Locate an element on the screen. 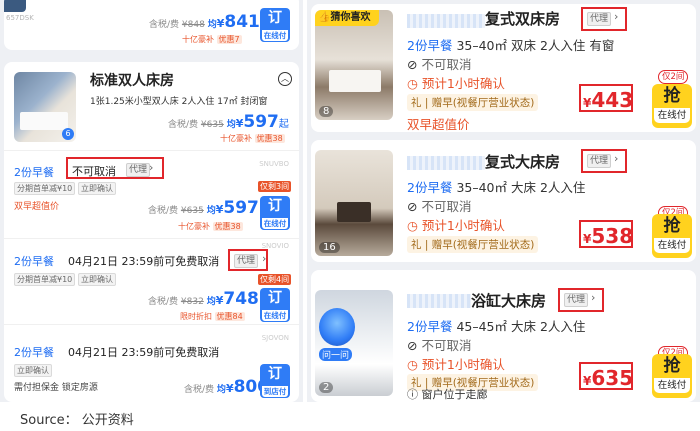  price-line: 含税/费 ¥848 均¥841 is located at coordinates (204, 22).